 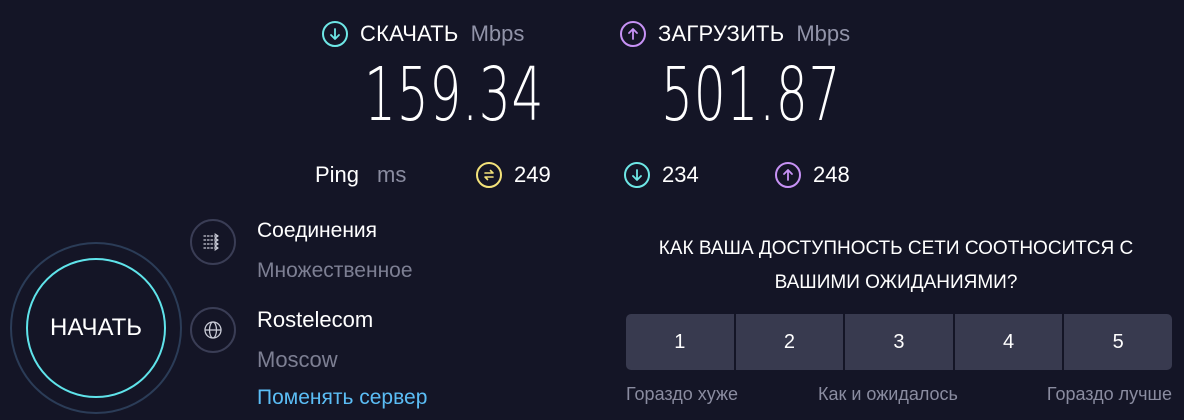 I want to click on rating-option-4: 4, so click(x=1007, y=342).